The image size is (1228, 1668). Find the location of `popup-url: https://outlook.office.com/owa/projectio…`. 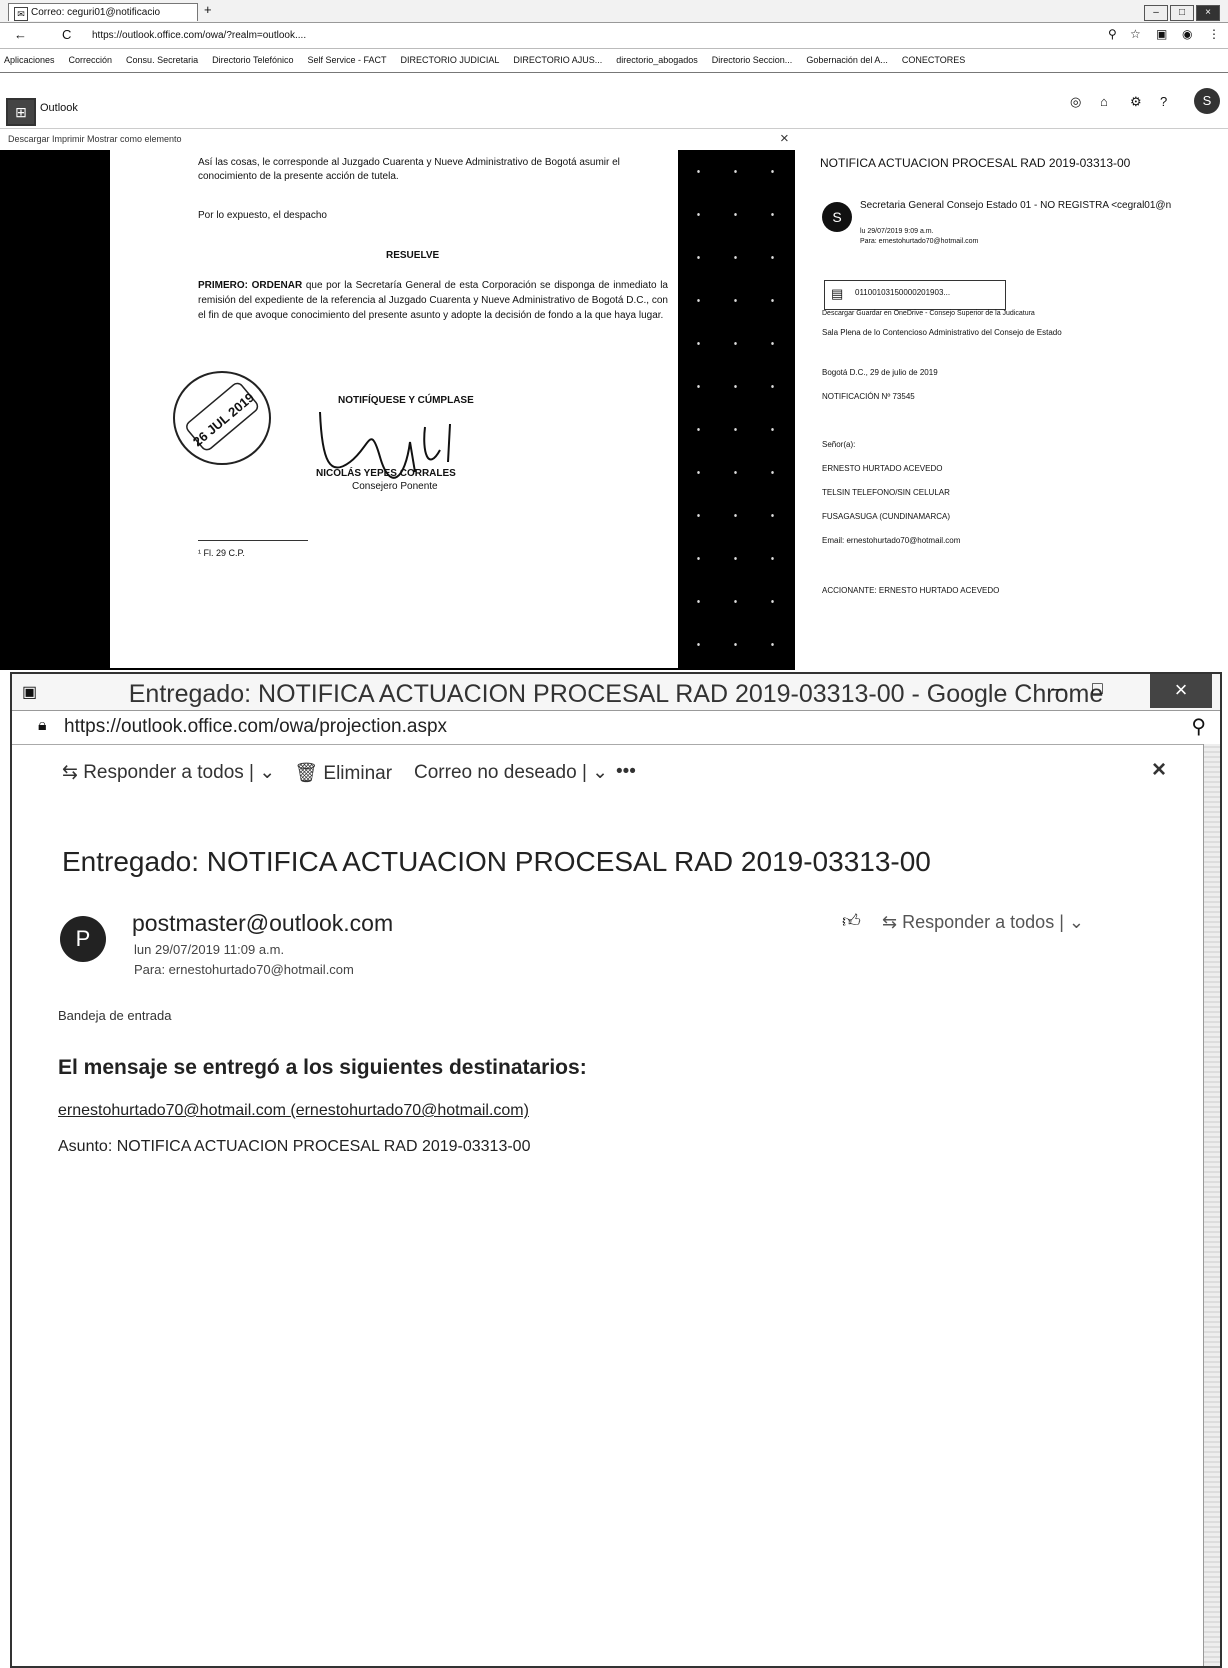

popup-url: https://outlook.office.com/owa/projectio… is located at coordinates (255, 727).